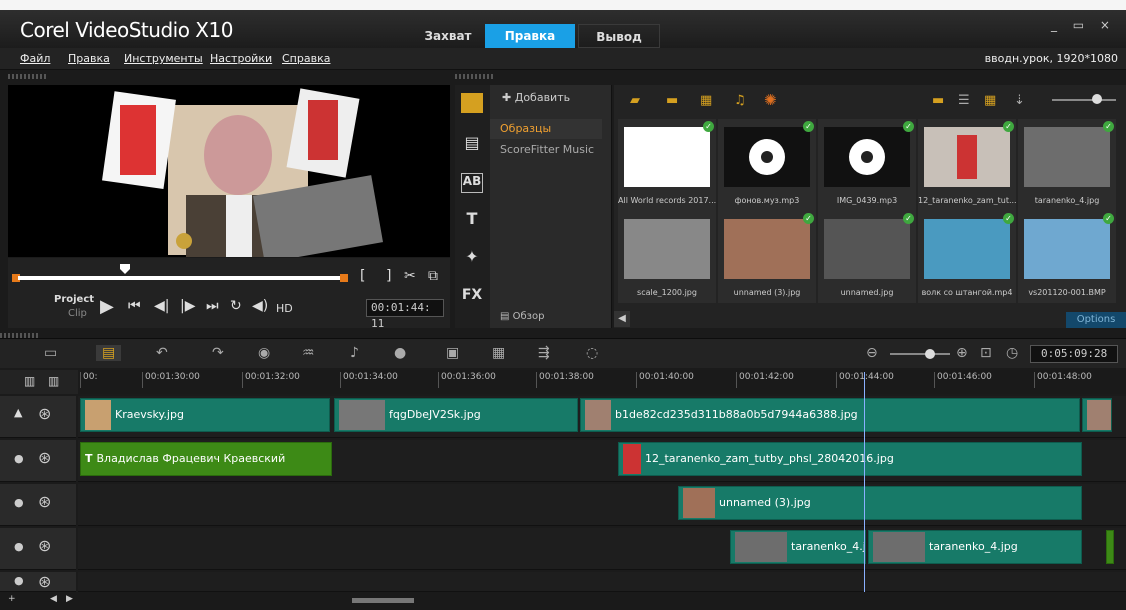  I want to click on window-controls: _ ▭ ×, so click(1083, 25).